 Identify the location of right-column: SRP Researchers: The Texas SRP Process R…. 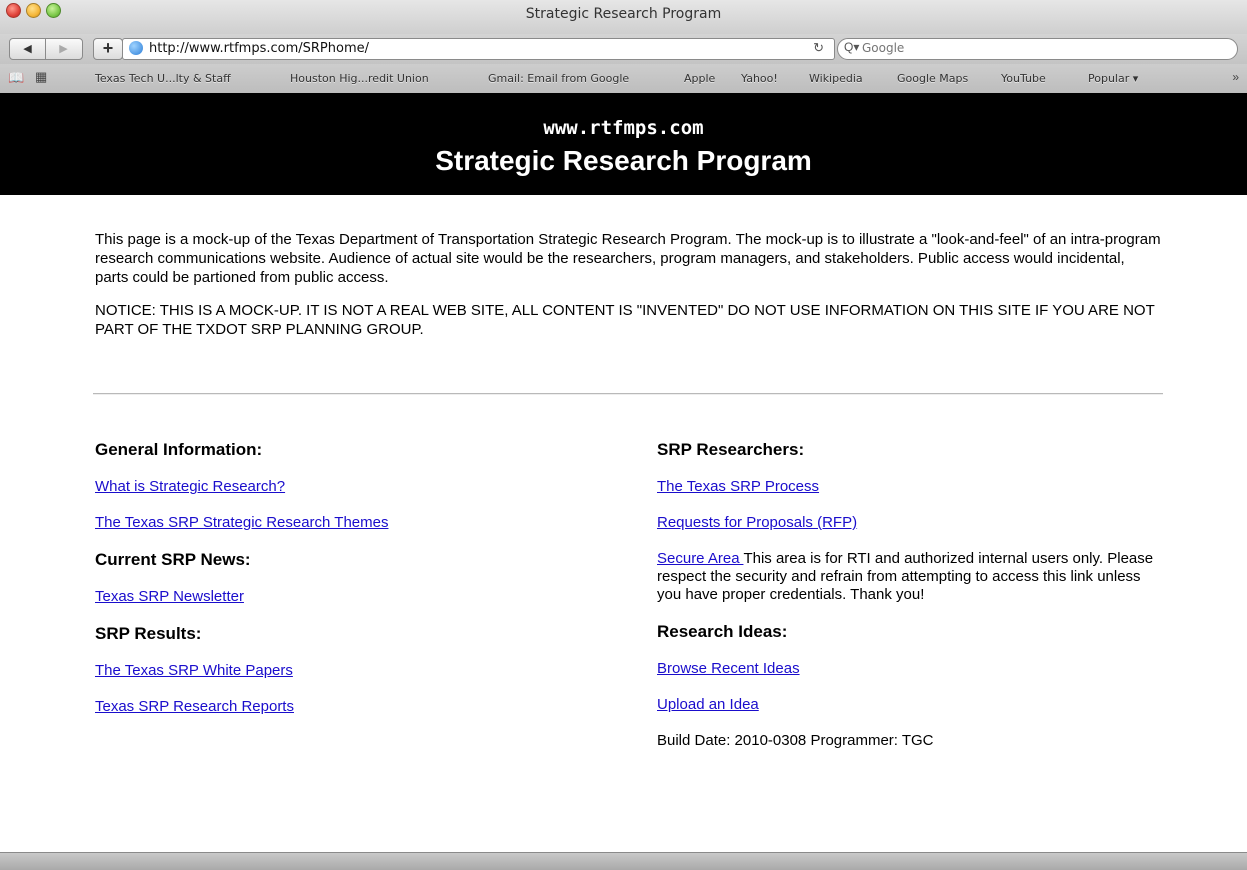
(917, 595).